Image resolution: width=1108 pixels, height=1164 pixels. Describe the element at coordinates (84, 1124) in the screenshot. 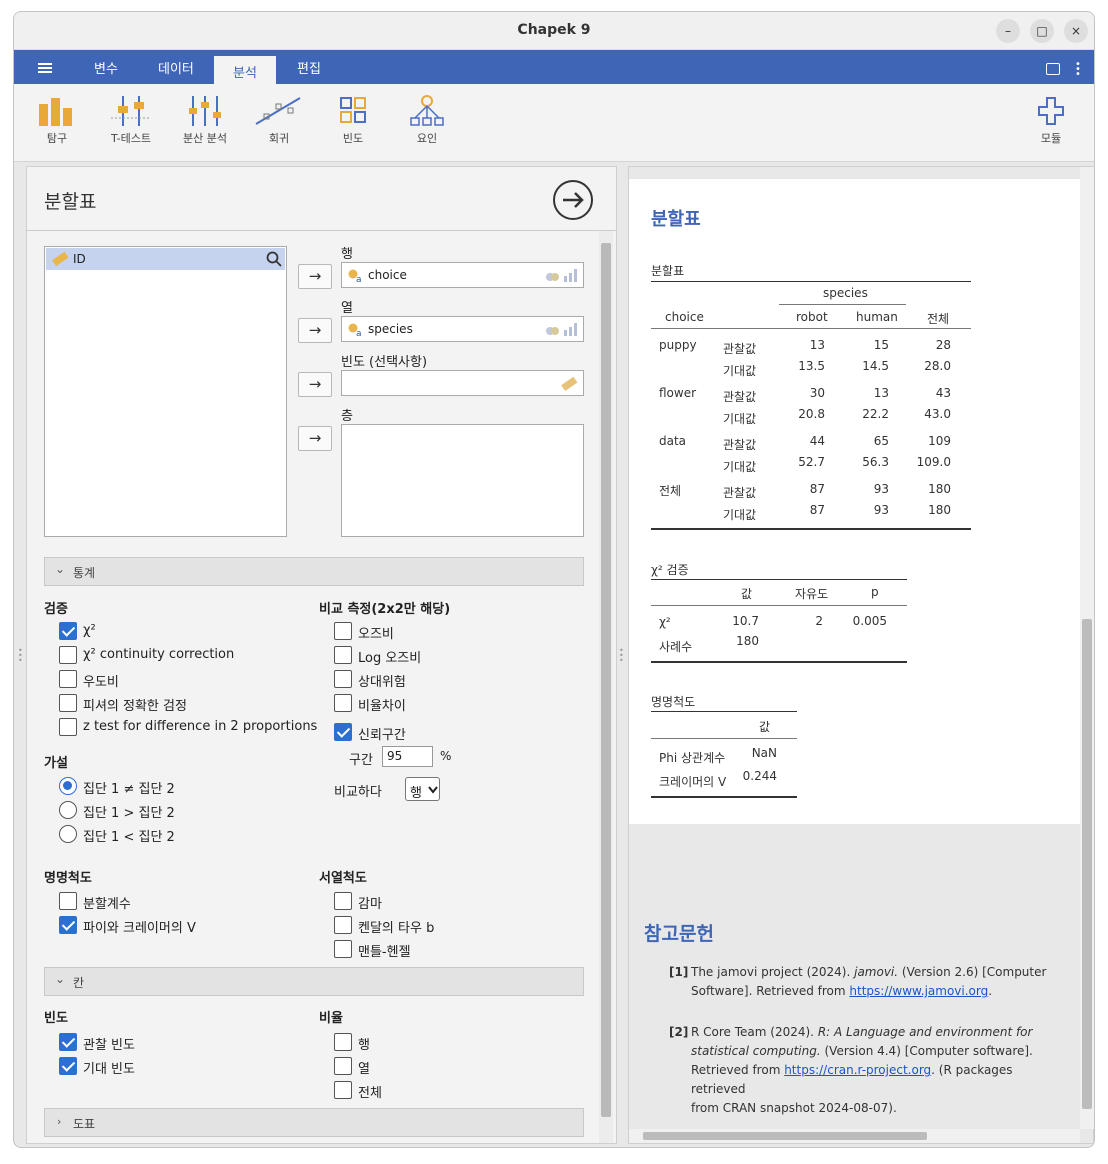

I see `section-title: 도표` at that location.